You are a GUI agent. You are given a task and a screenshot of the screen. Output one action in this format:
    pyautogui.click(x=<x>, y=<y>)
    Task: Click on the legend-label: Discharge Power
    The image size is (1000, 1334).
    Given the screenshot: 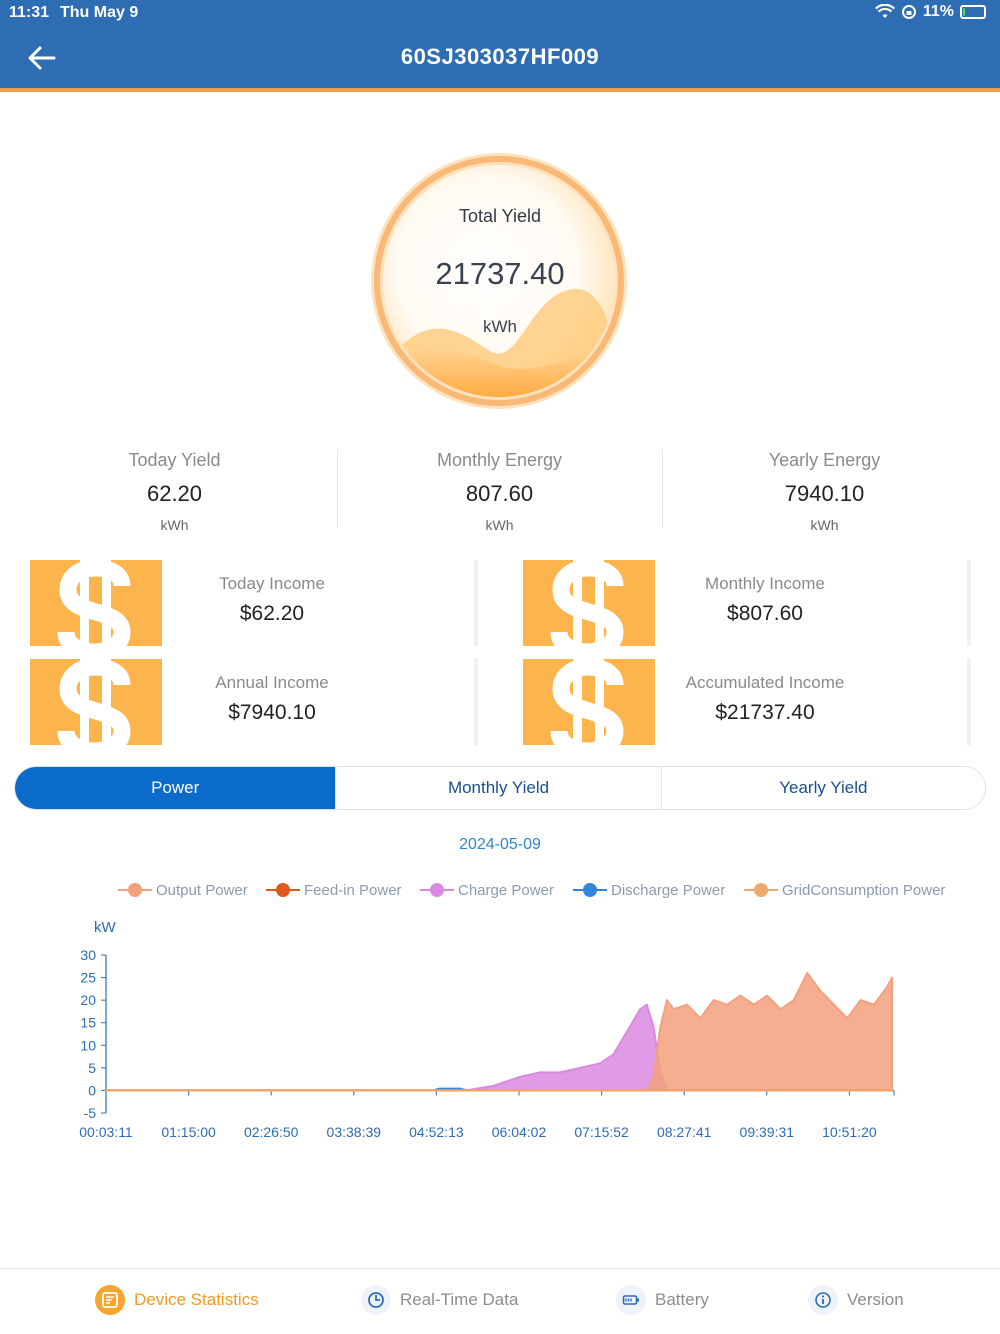 What is the action you would take?
    pyautogui.click(x=668, y=890)
    